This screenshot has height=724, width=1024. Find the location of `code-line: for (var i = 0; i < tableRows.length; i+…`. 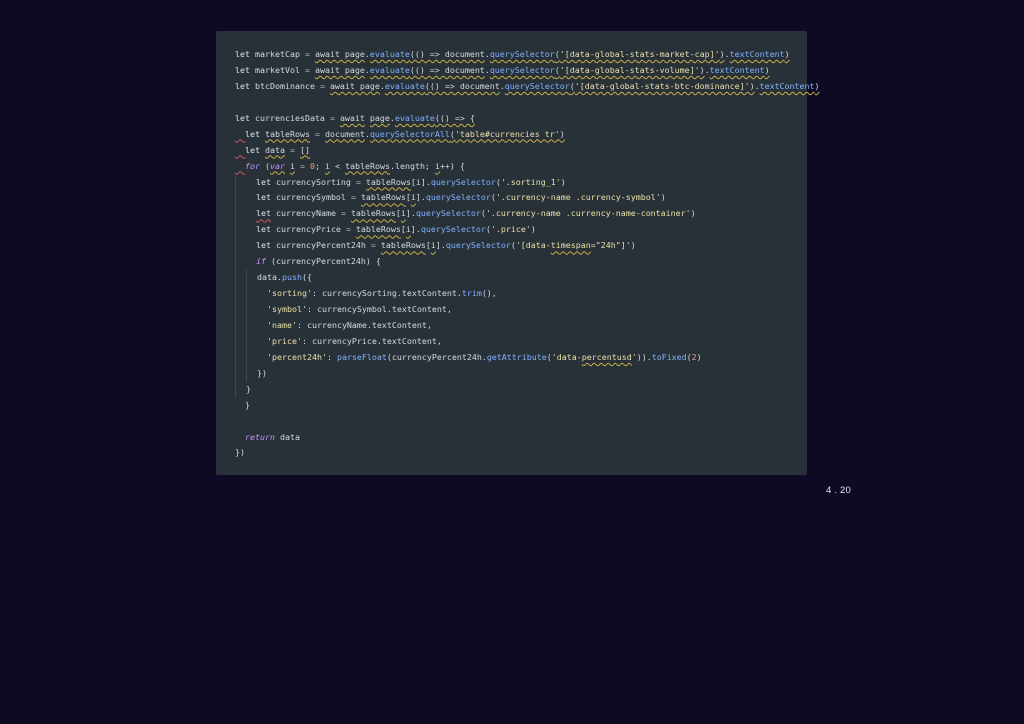

code-line: for (var i = 0; i < tableRows.length; i+… is located at coordinates (355, 165).